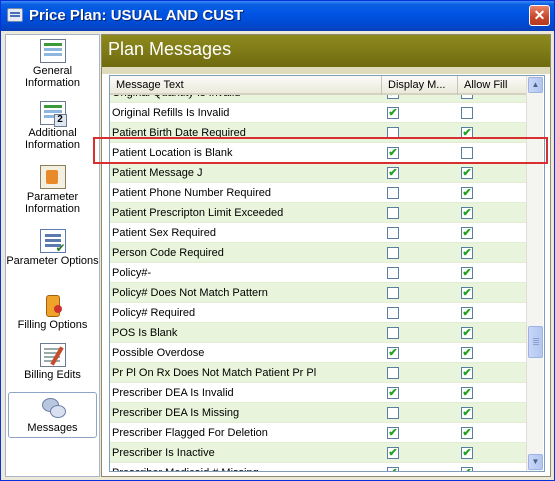 The height and width of the screenshot is (481, 555). Describe the element at coordinates (277, 16) in the screenshot. I see `title-bar: Price Plan: USUAL AND CUST ✕` at that location.